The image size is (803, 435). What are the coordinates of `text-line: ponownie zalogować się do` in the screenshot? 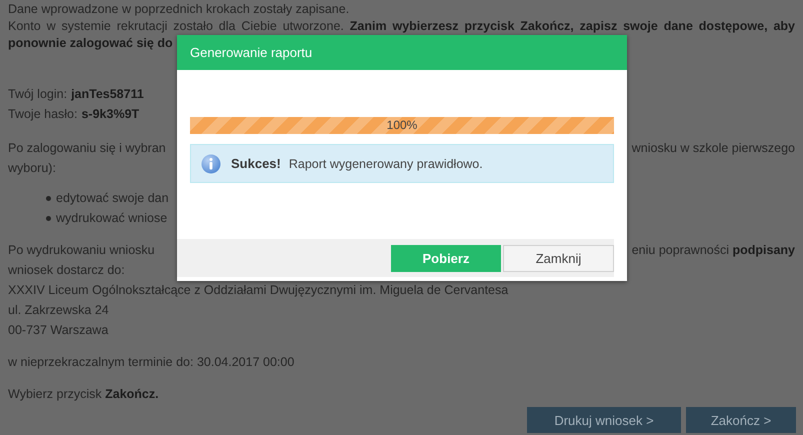 It's located at (90, 43).